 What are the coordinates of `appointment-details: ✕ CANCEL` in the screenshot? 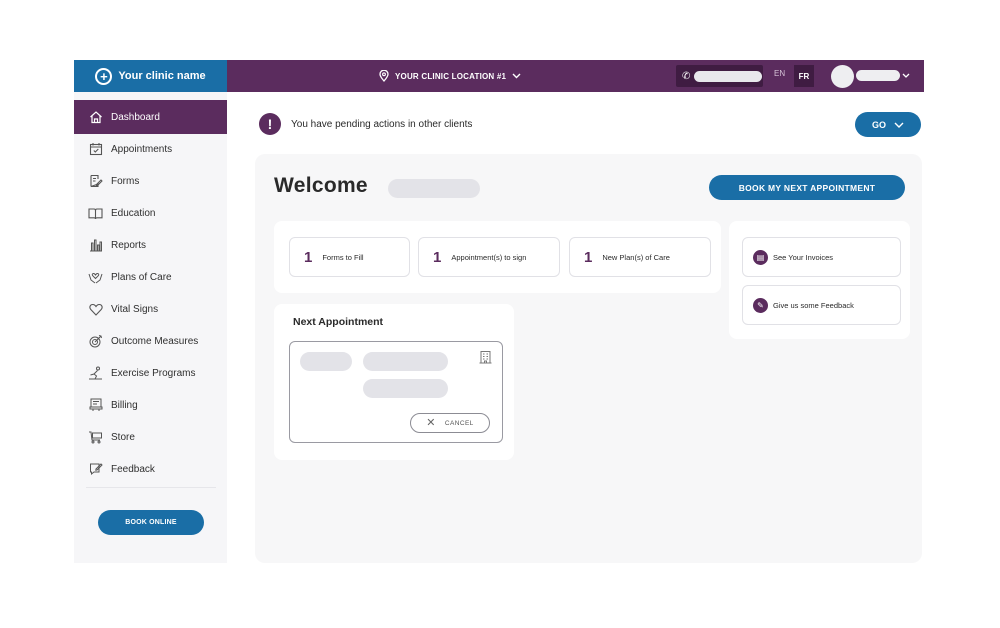 It's located at (396, 392).